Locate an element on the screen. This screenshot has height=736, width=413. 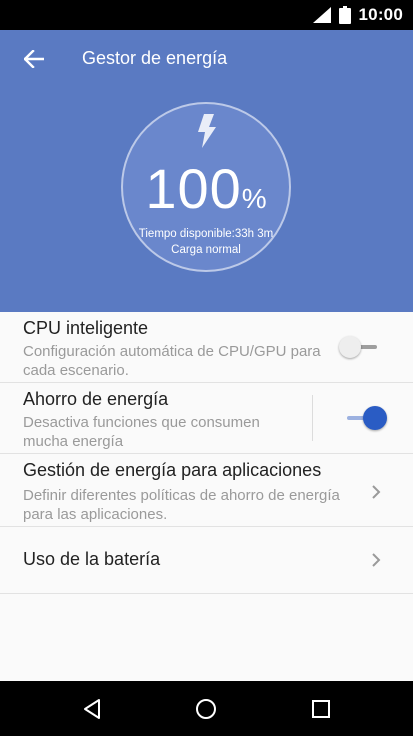
back-icon is located at coordinates (92, 709).